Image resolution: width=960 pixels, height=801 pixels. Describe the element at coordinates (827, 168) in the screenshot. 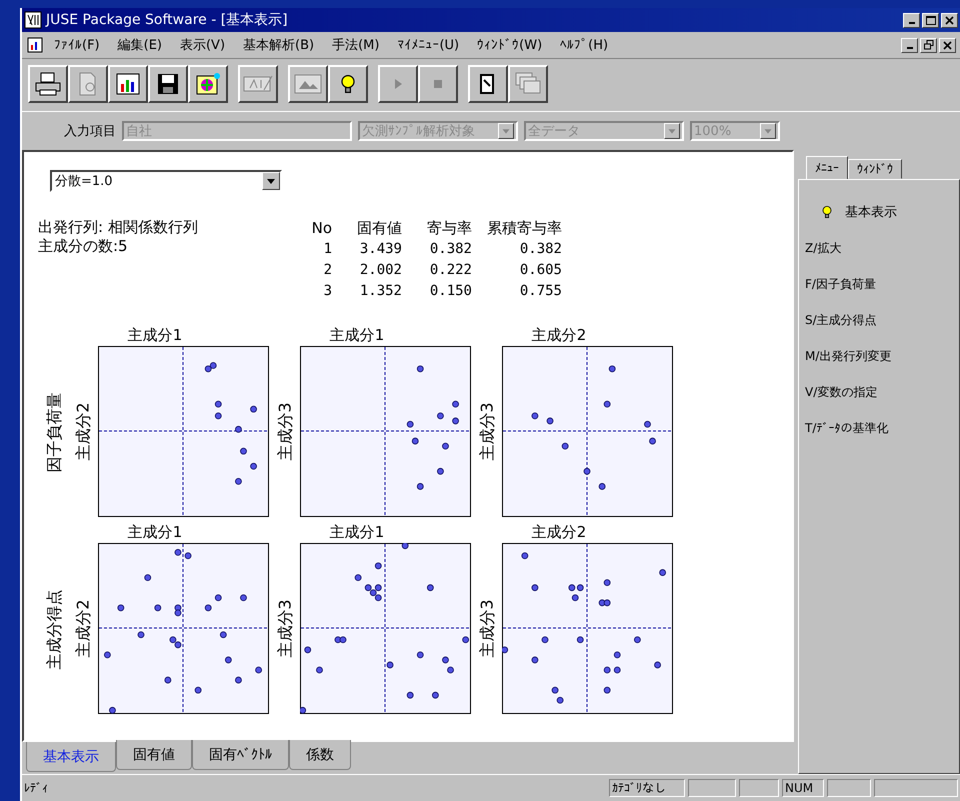

I see `tab: ﾒﾆｭｰ` at that location.